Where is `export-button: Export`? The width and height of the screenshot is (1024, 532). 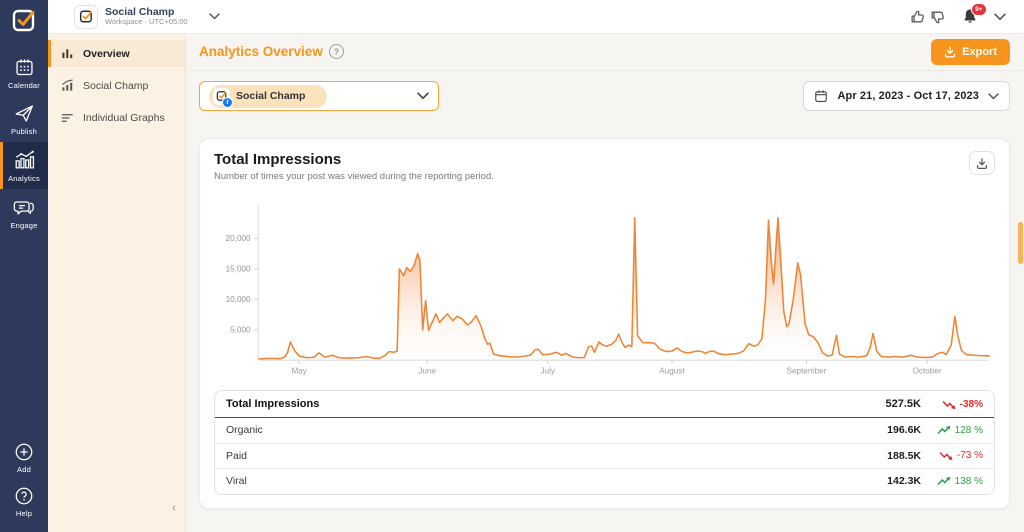 export-button: Export is located at coordinates (970, 51).